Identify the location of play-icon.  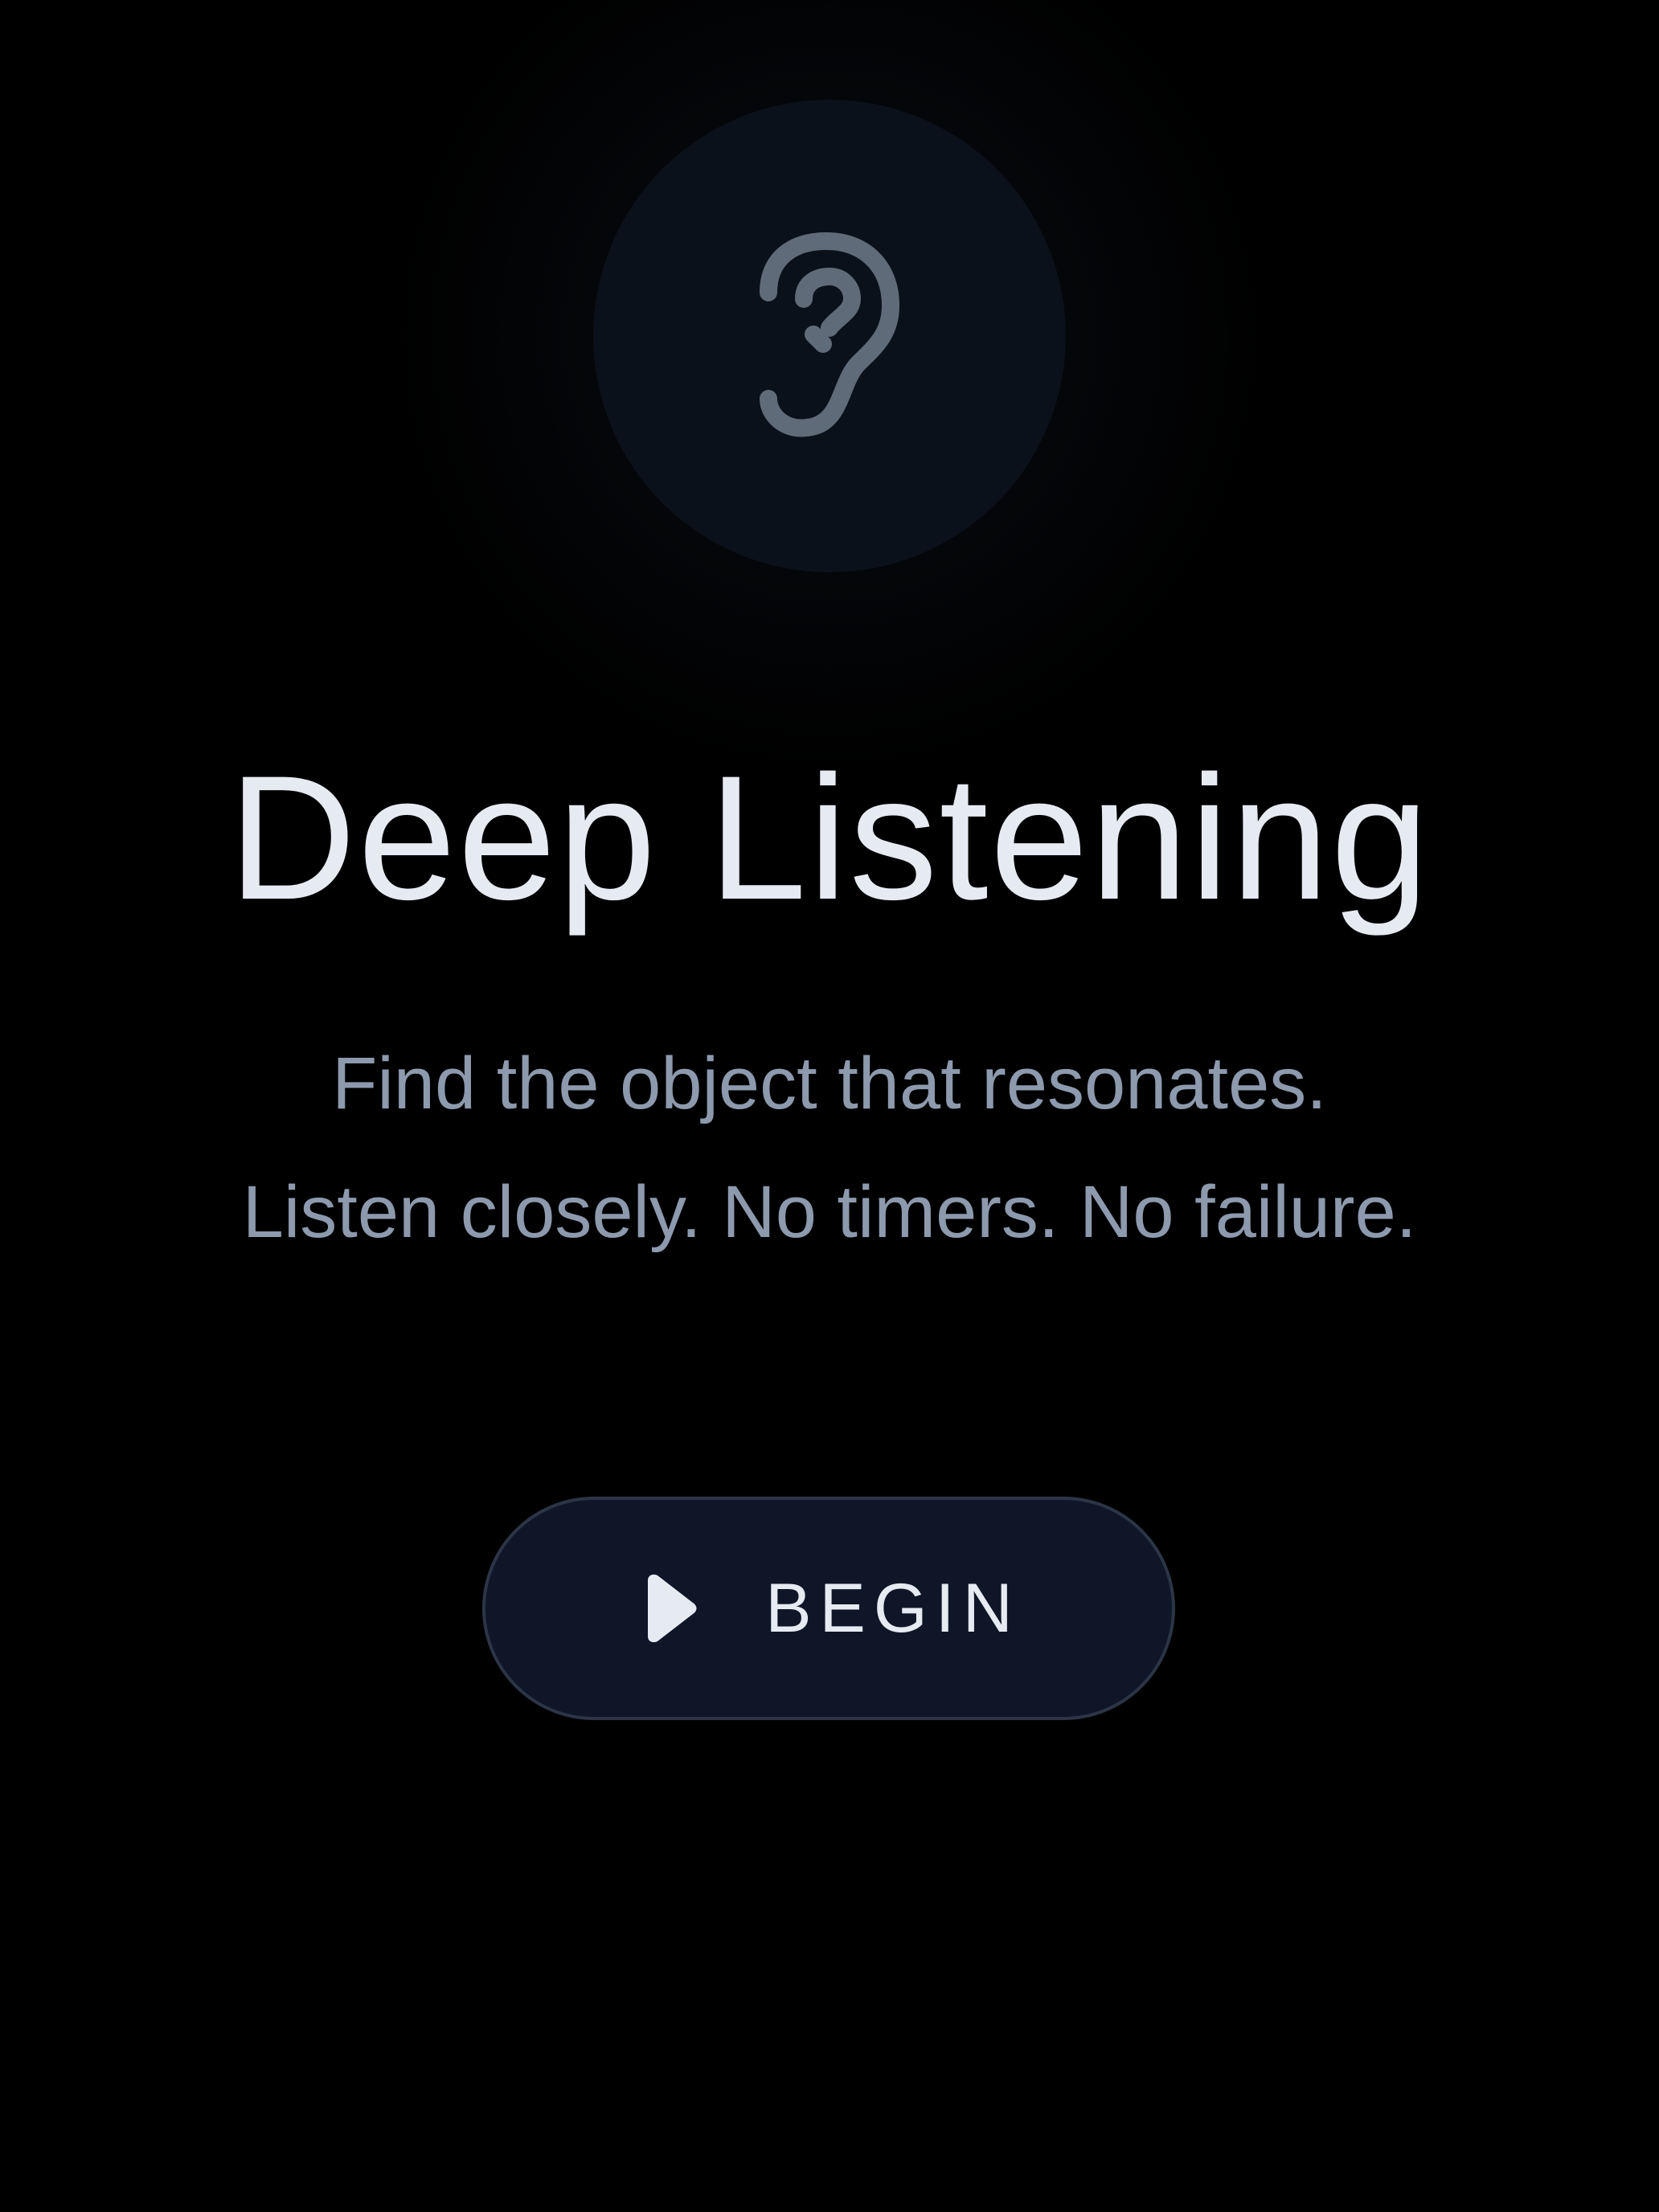
(672, 1608).